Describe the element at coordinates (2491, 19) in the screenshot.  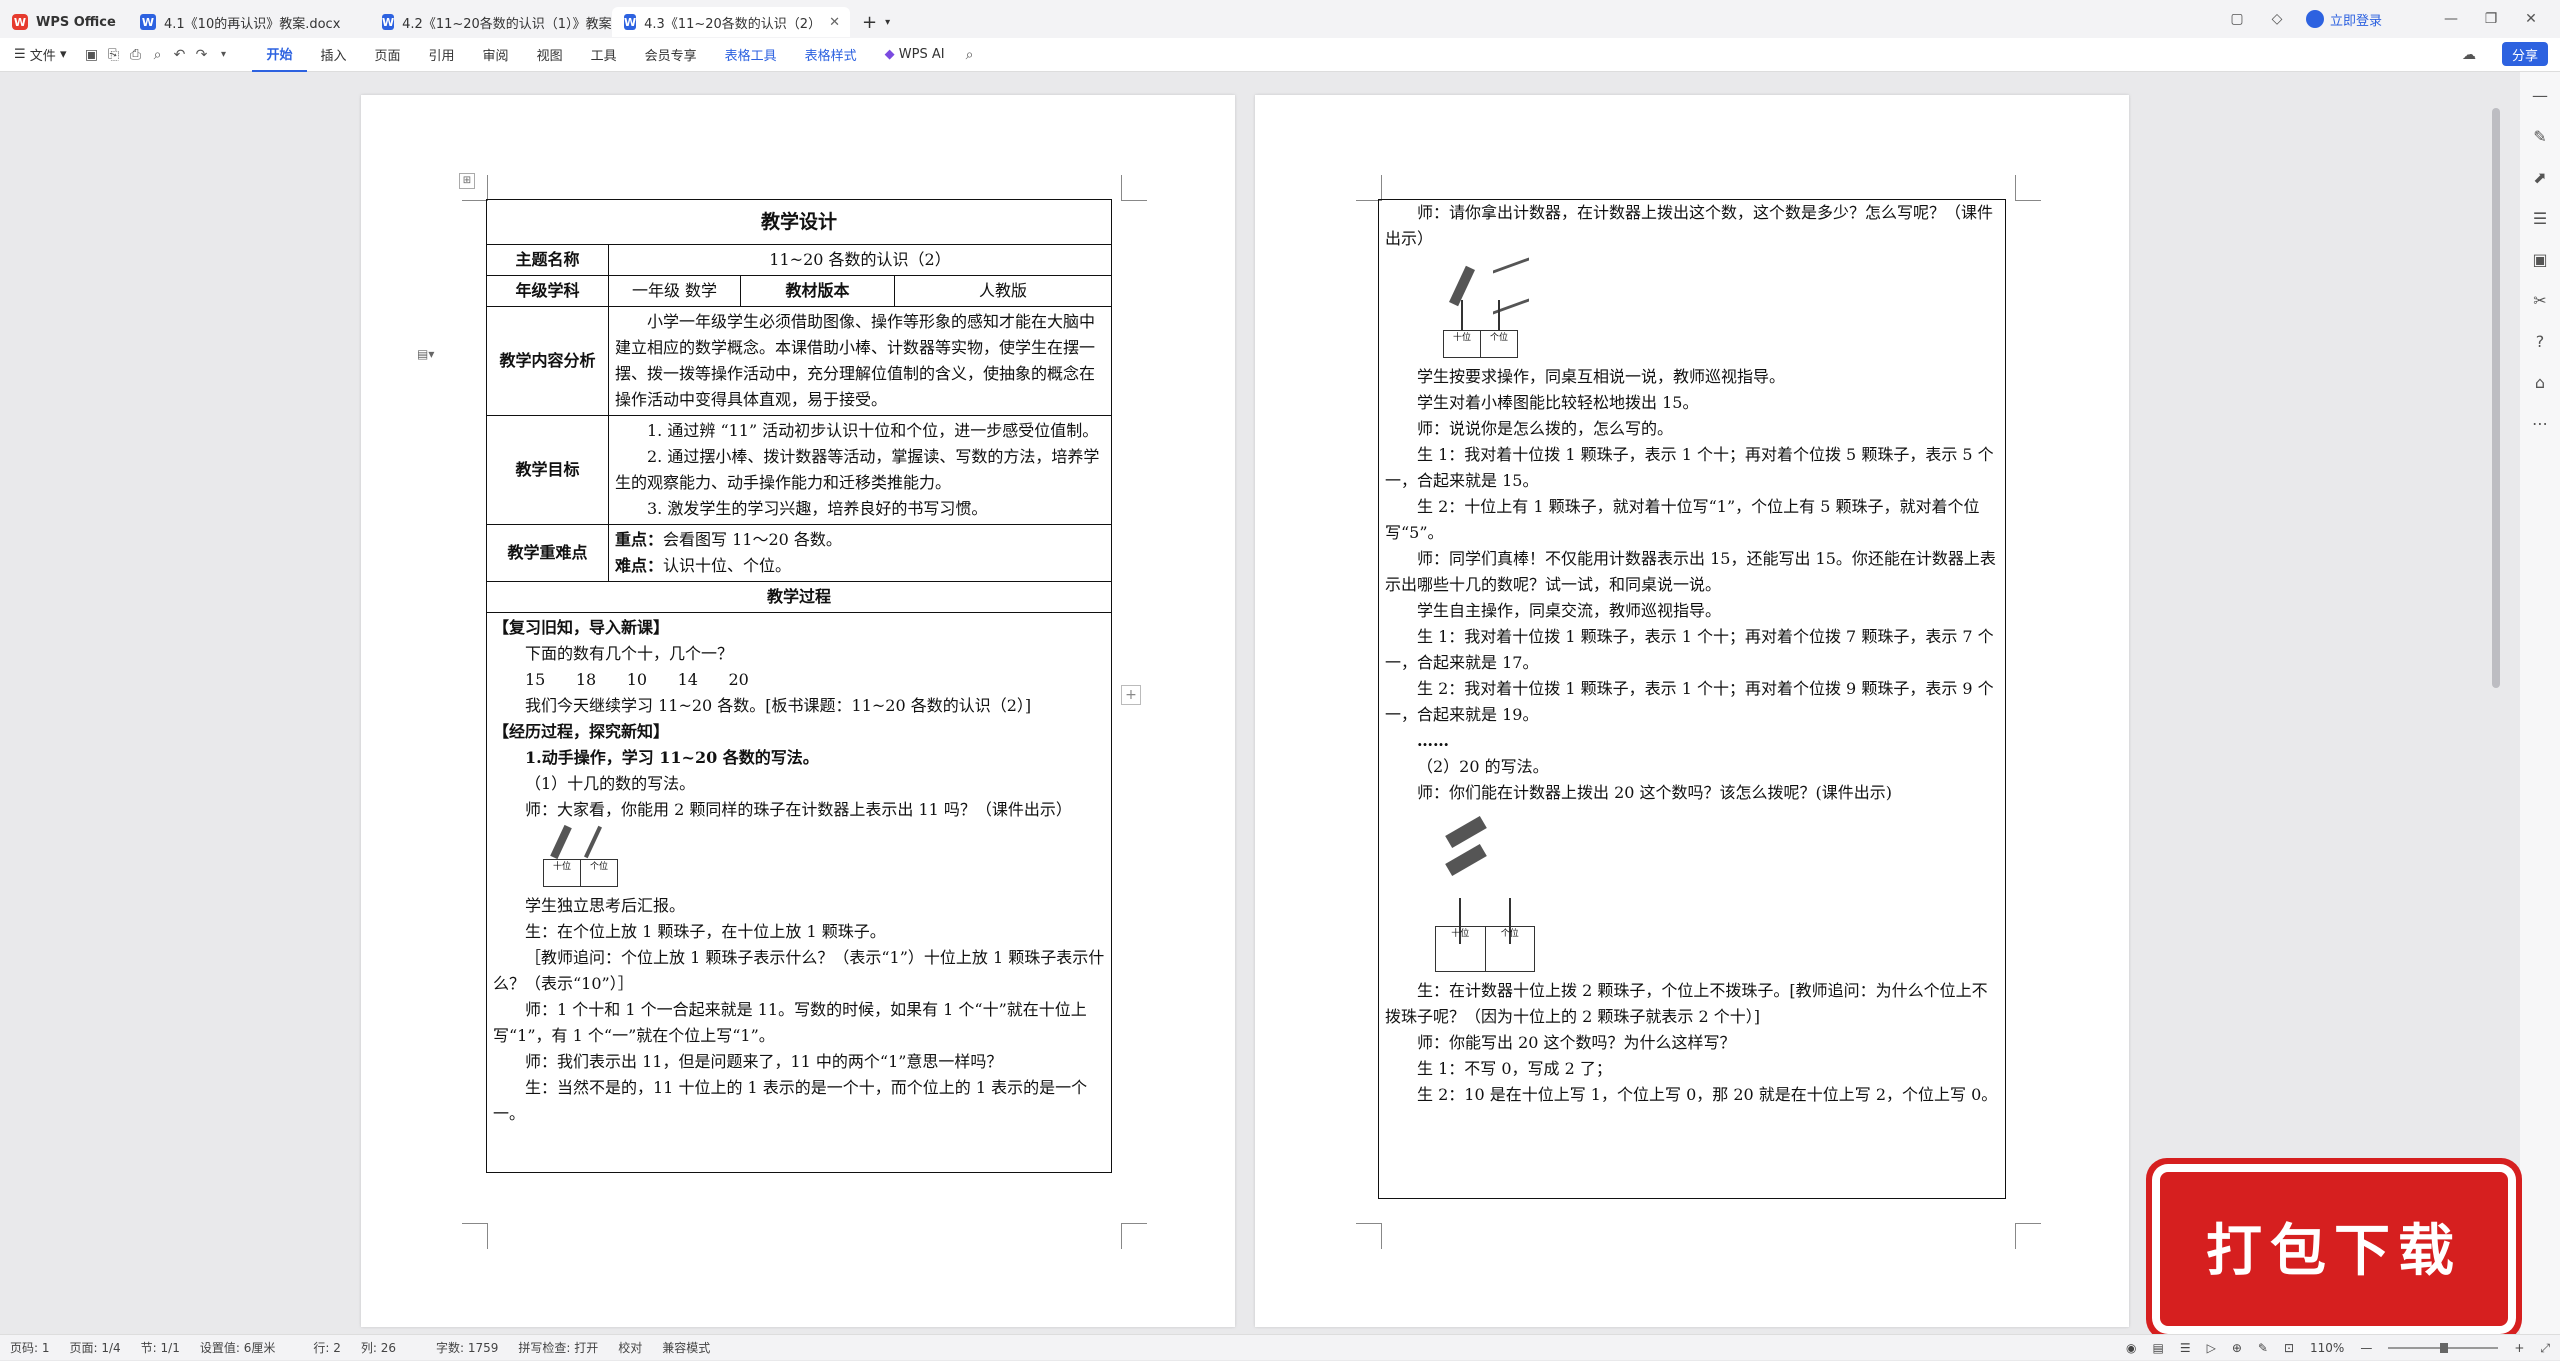
I see `restore-icon: ❐` at that location.